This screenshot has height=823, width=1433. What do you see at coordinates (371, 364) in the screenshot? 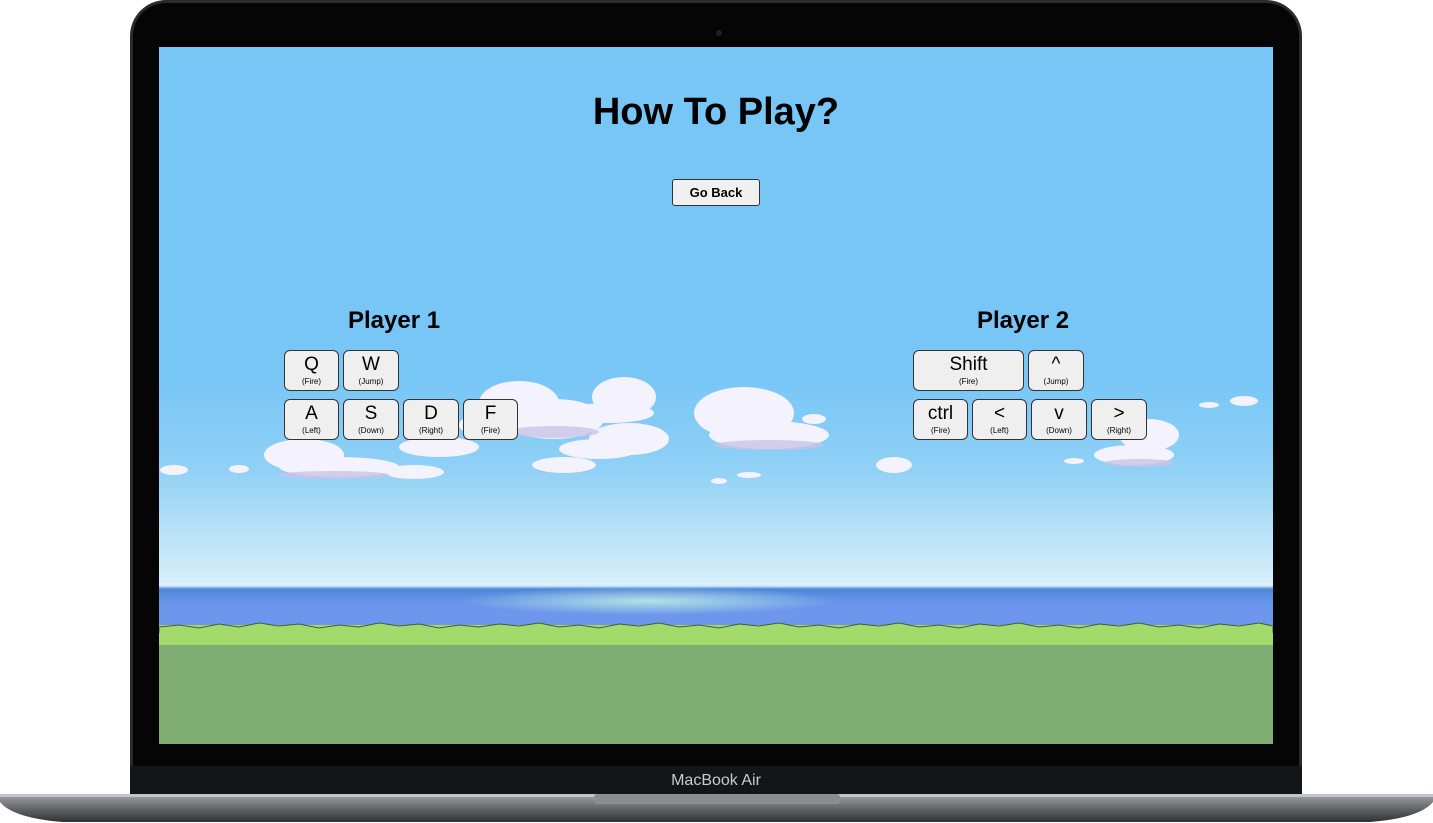
I see `key-label: W` at bounding box center [371, 364].